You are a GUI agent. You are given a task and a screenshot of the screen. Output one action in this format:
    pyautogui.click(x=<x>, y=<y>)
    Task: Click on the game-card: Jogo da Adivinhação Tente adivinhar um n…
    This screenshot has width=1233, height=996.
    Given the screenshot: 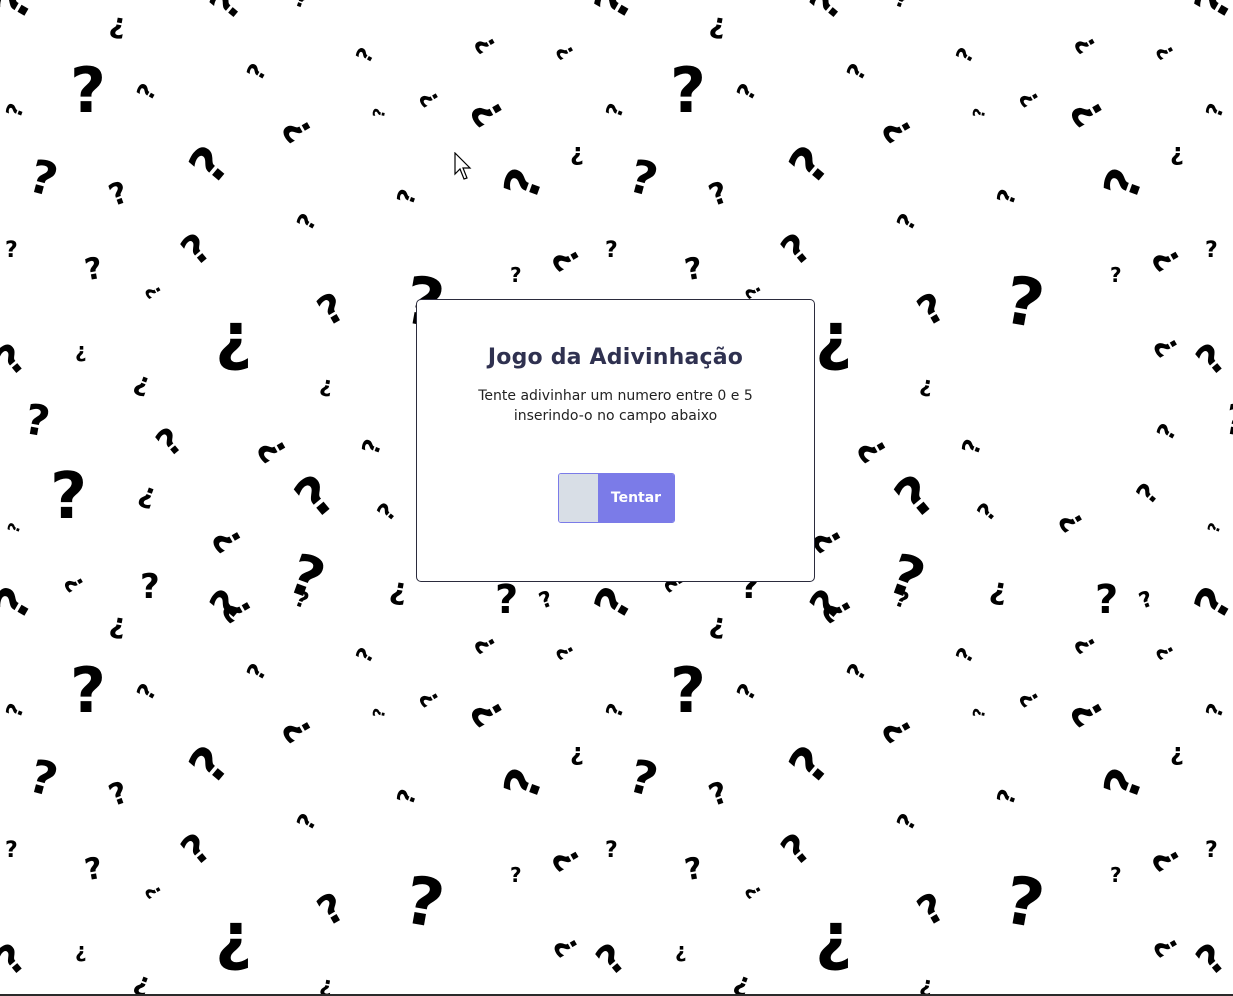 What is the action you would take?
    pyautogui.click(x=615, y=440)
    